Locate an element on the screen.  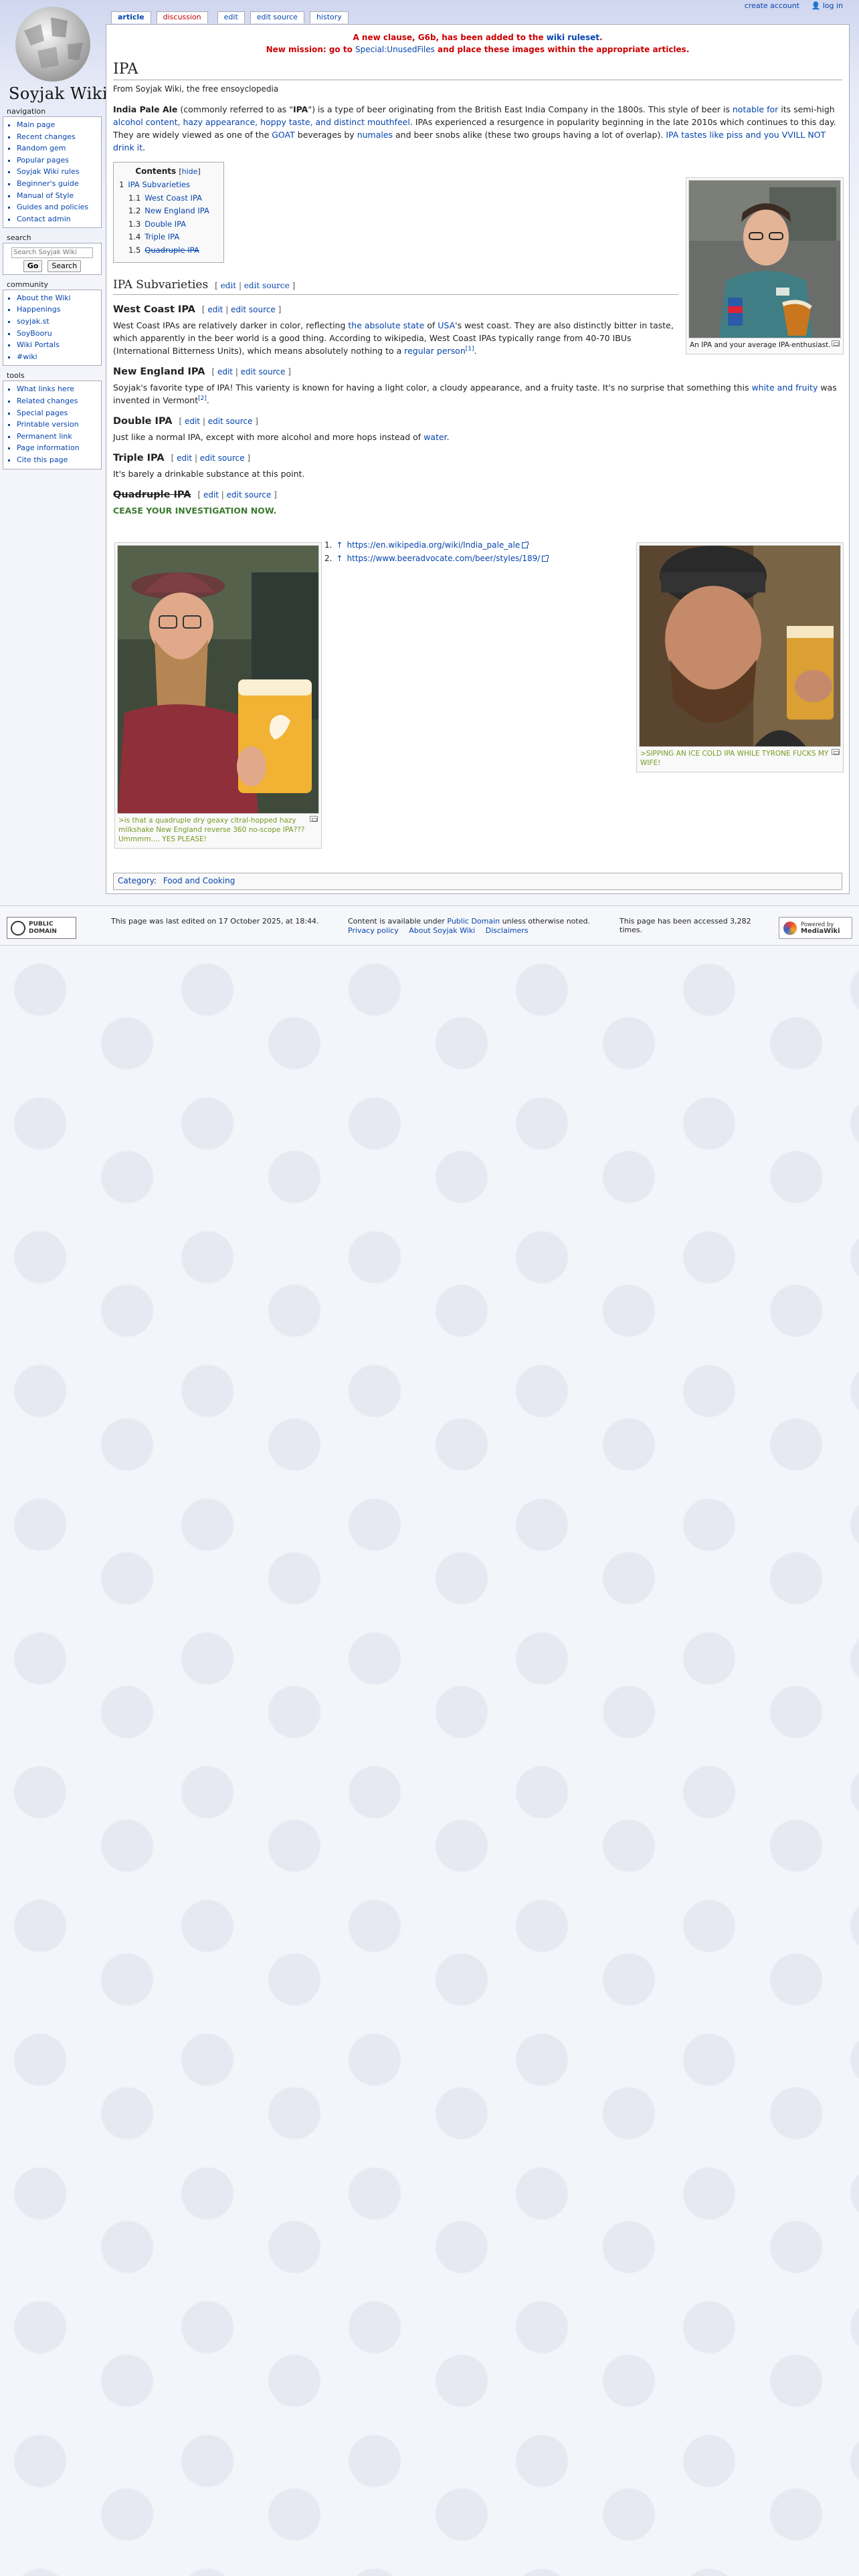
section-heading-double: Double IPA [ edit | edit source ] is located at coordinates (477, 422).